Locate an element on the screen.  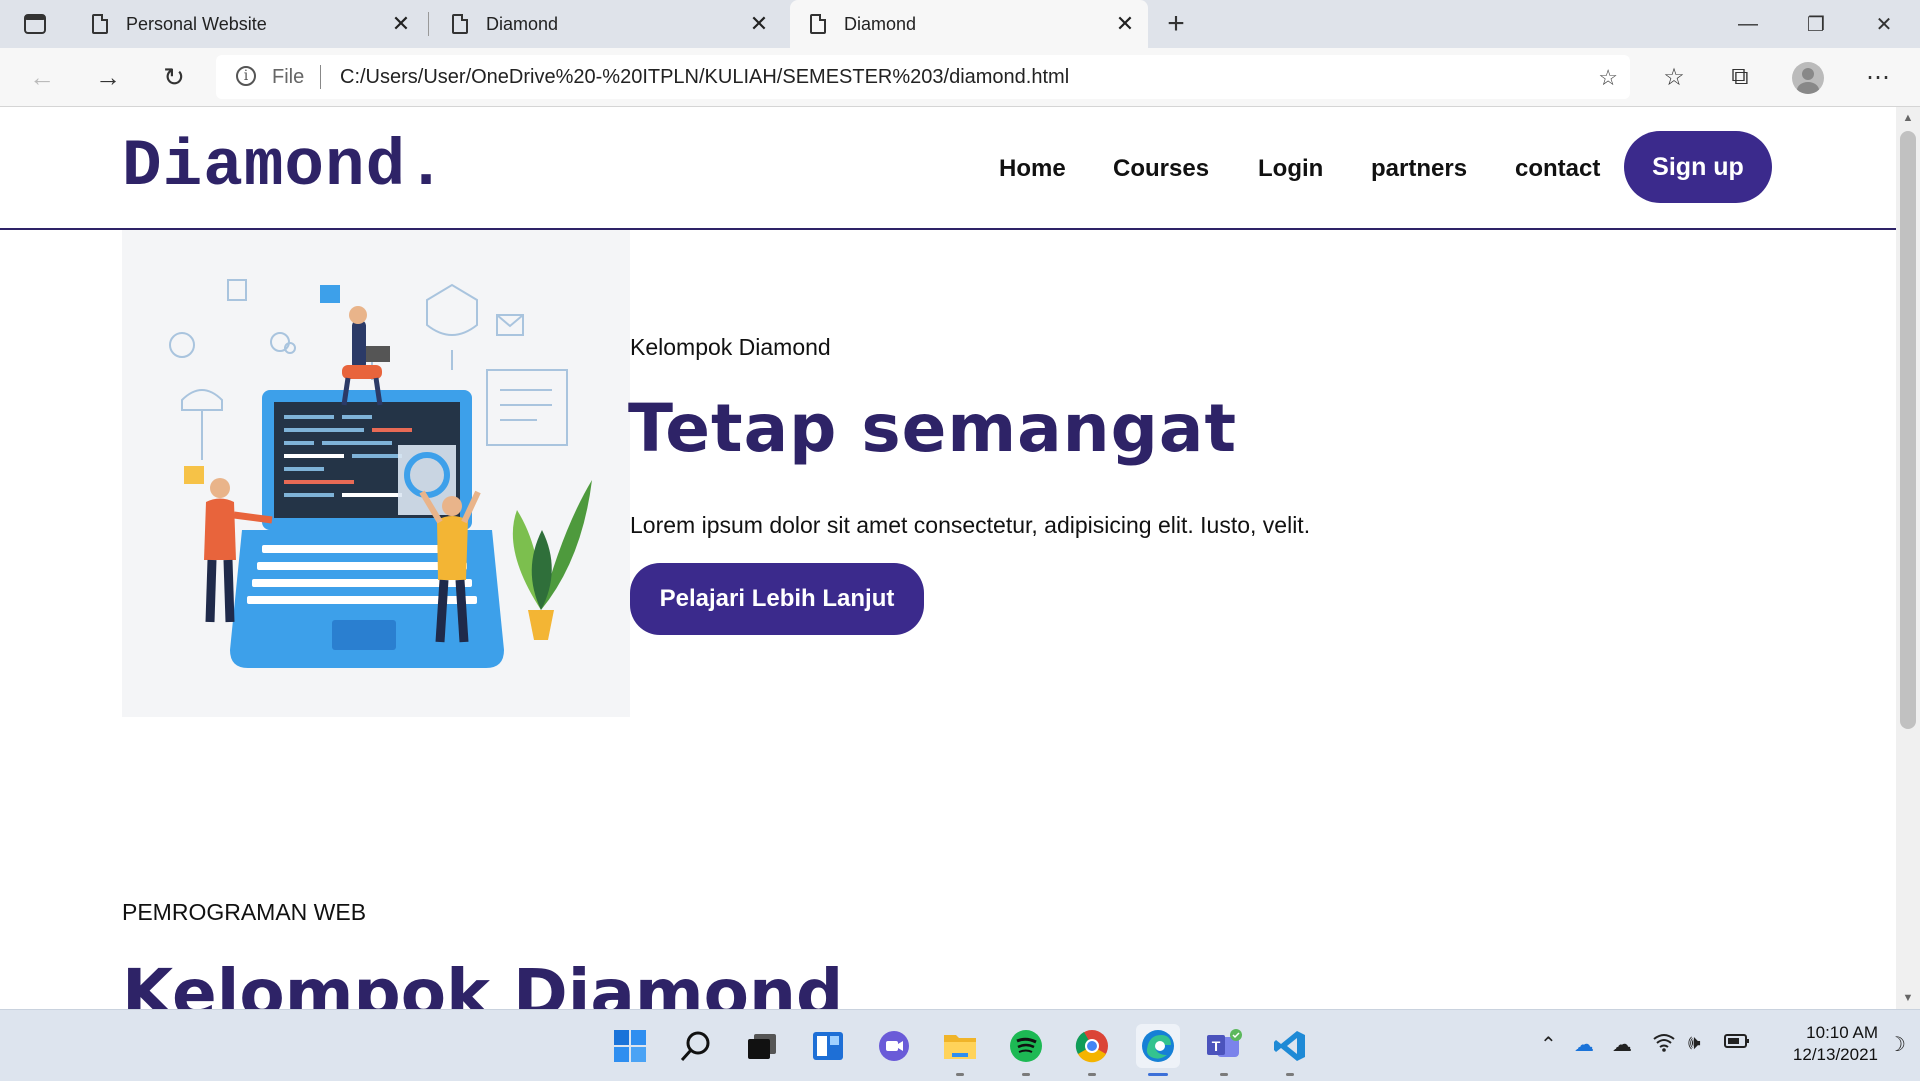
hero-illustration is located at coordinates (376, 473).